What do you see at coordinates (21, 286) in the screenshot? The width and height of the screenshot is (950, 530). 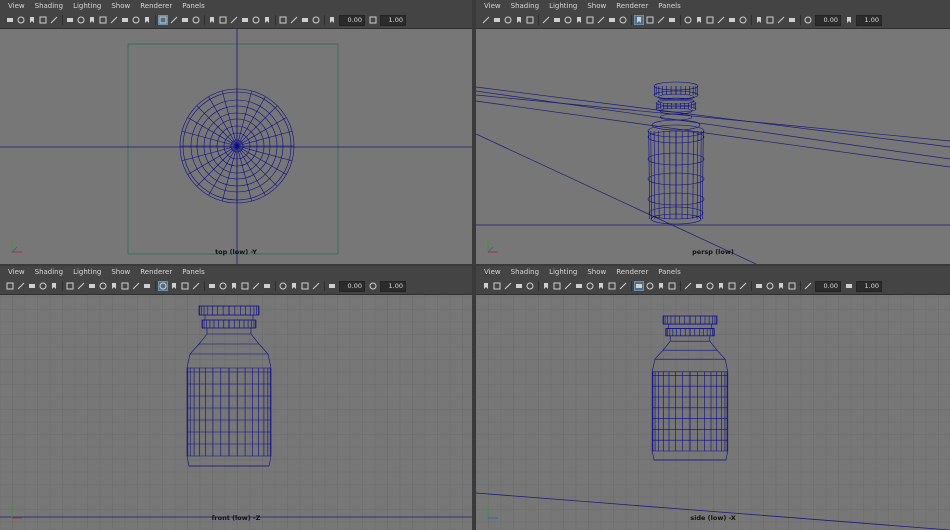 I see `camera-attributes-icon` at bounding box center [21, 286].